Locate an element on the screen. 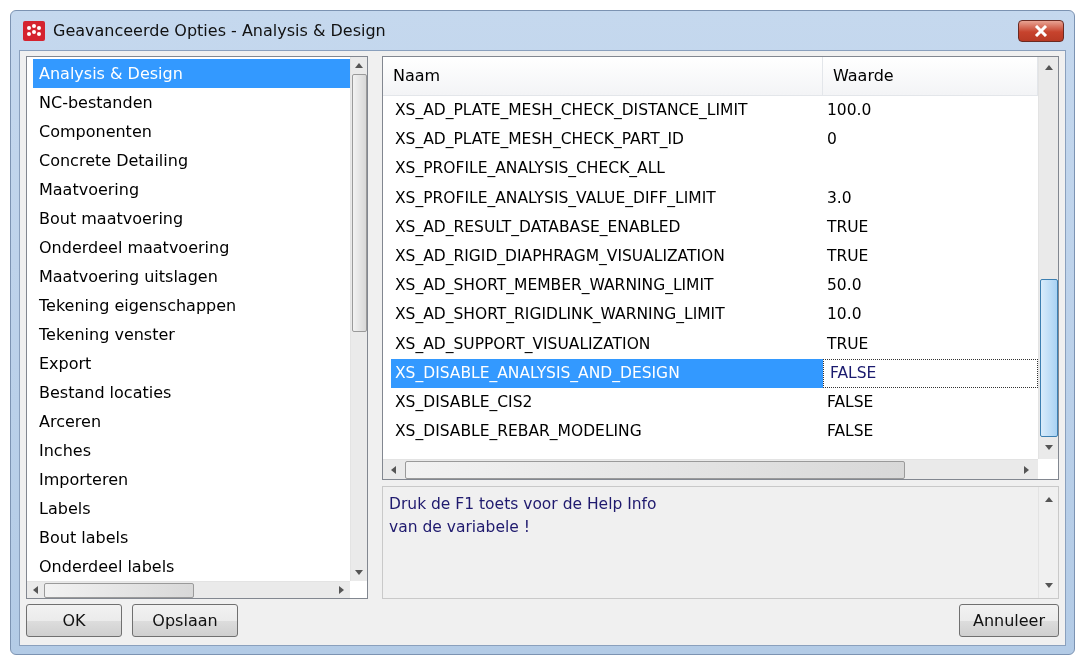 Image resolution: width=1085 pixels, height=660 pixels. category-item: Onderdeel maatvoering is located at coordinates (191, 247).